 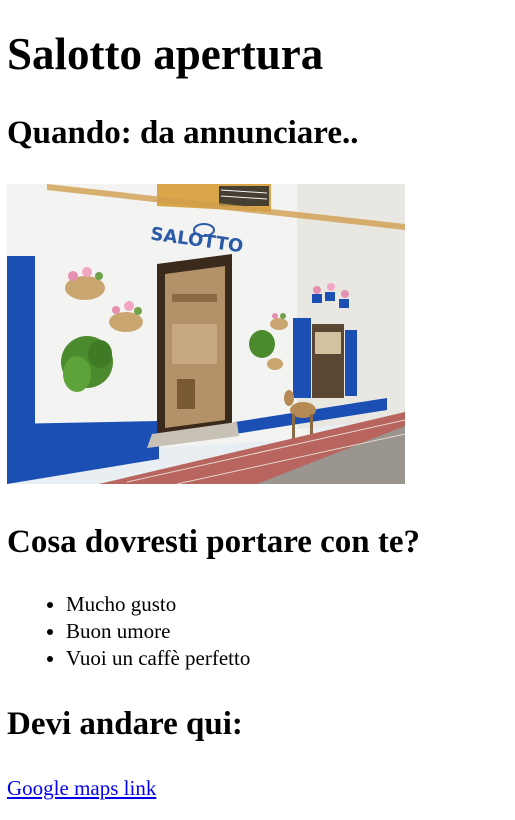 I want to click on page-title: Salotto apertura, so click(x=165, y=54).